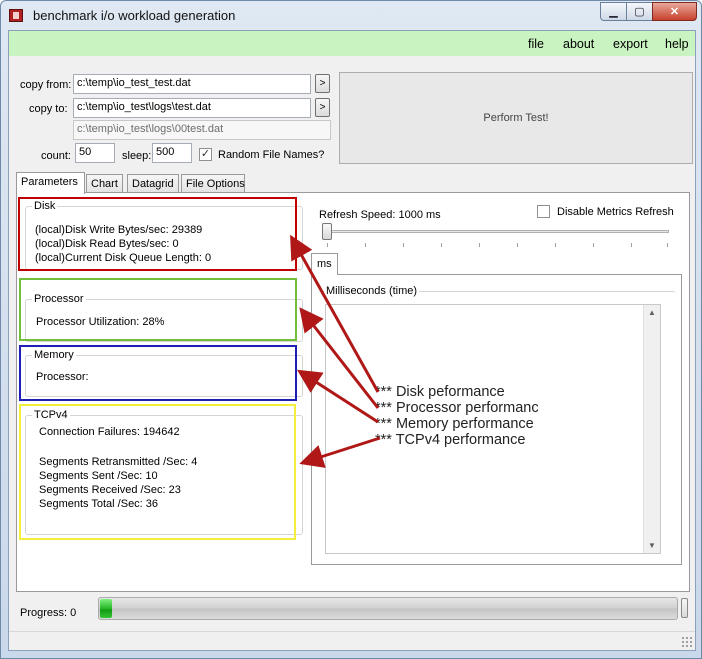 The height and width of the screenshot is (659, 702). I want to click on derived-path-field: c:\temp\io_test\logs\00test.dat, so click(202, 130).